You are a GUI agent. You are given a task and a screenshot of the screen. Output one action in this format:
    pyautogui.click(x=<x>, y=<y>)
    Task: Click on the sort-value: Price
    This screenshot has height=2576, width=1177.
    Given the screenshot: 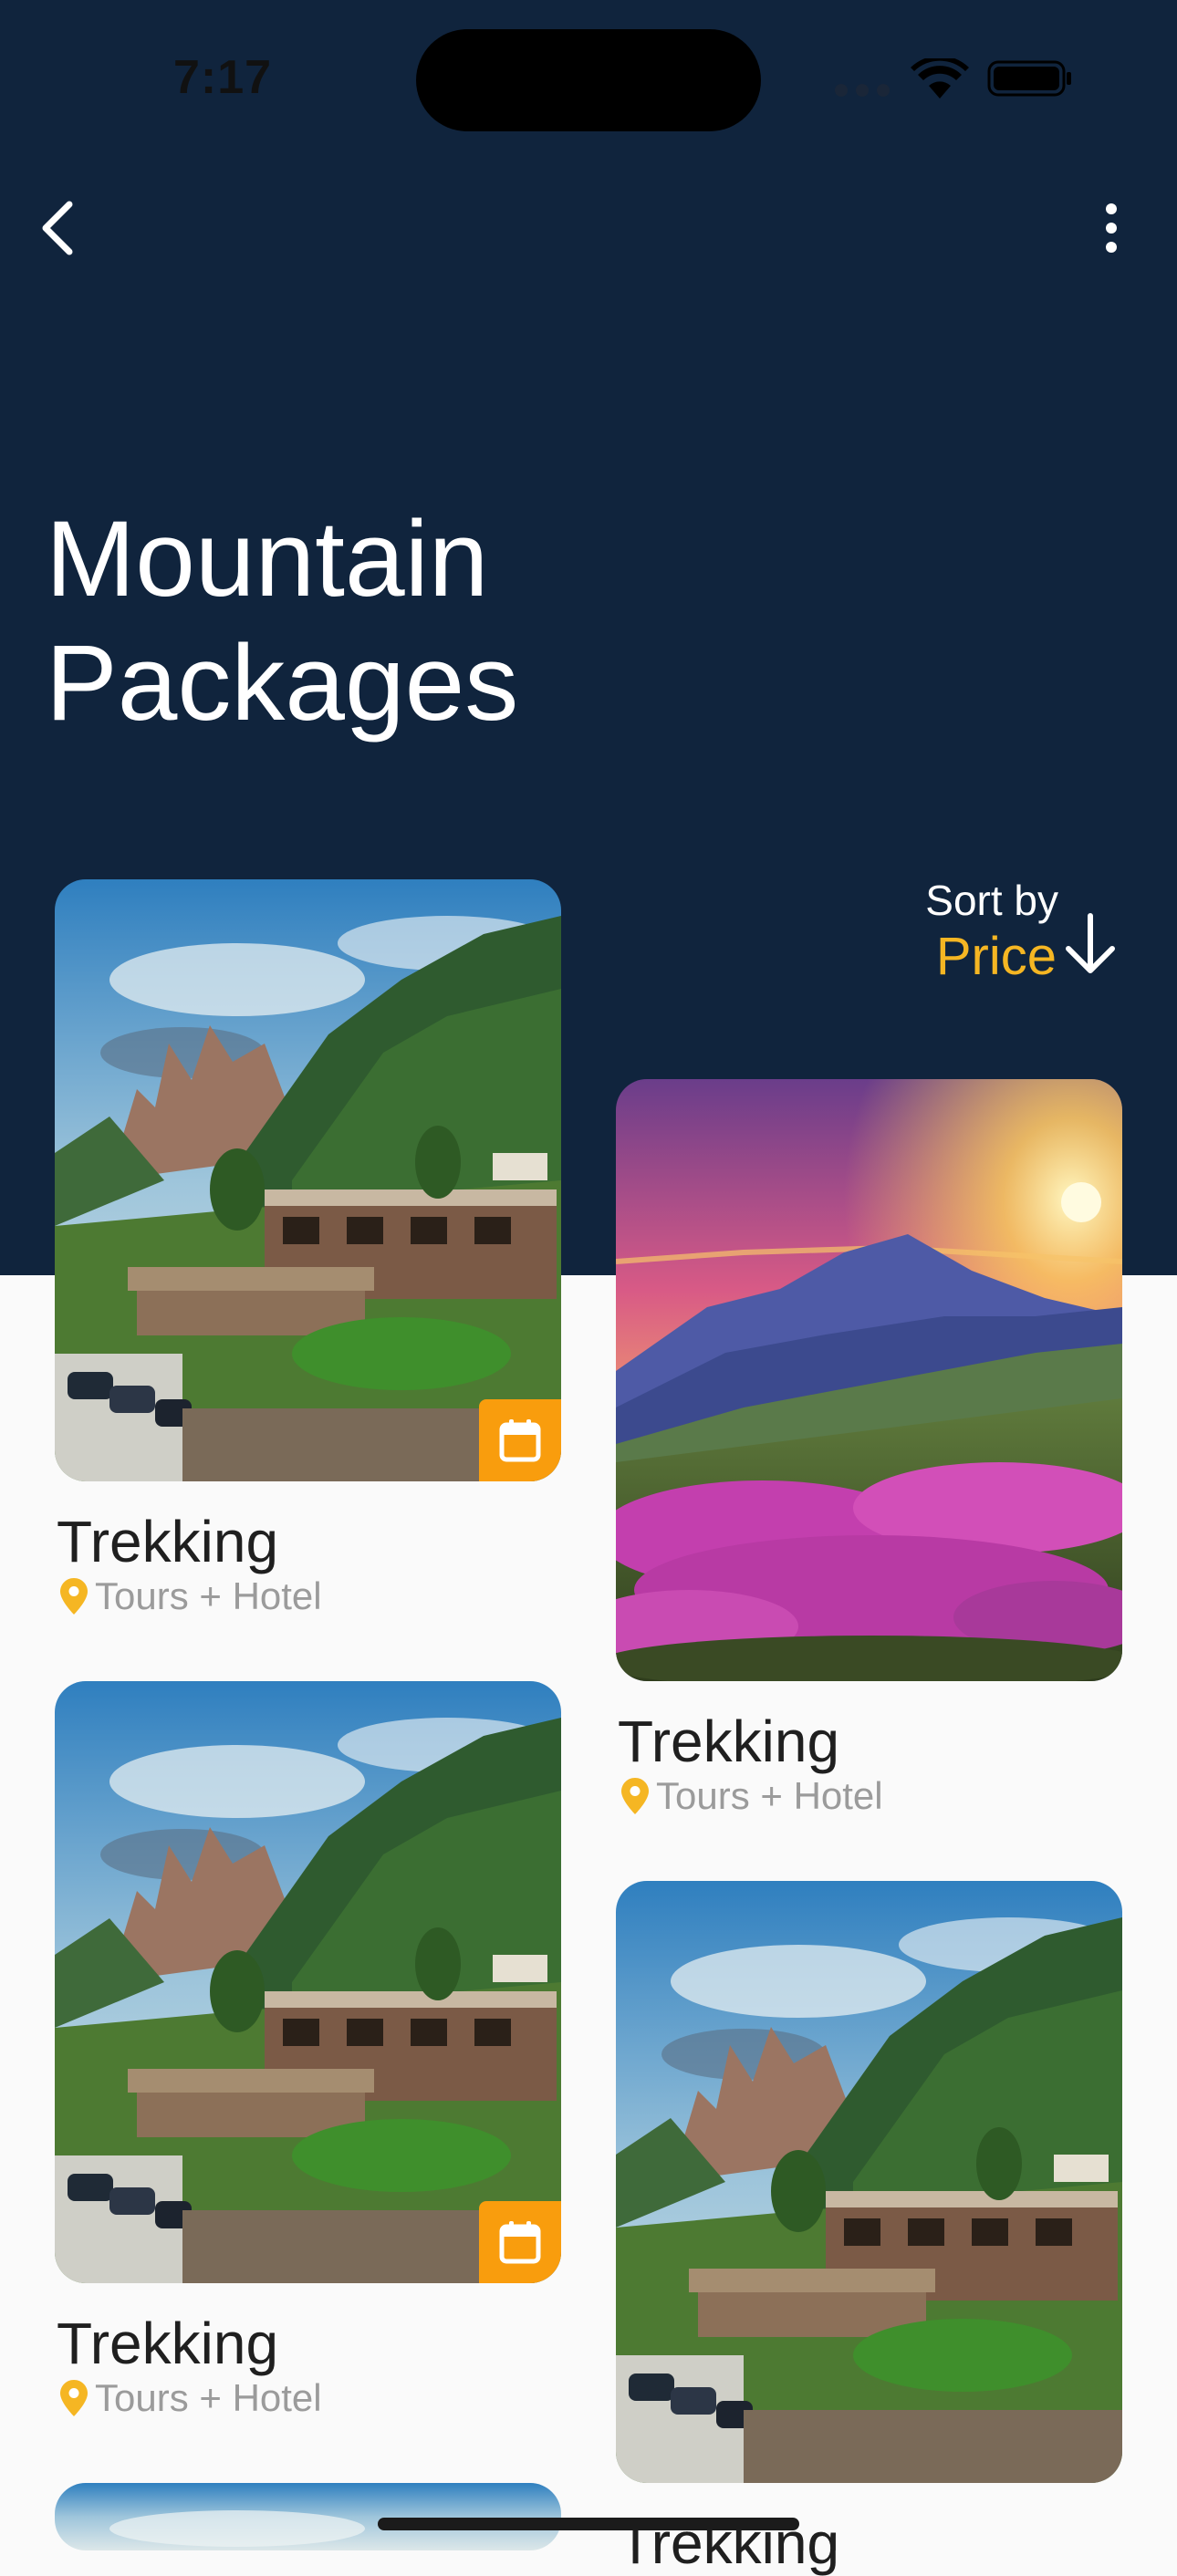 What is the action you would take?
    pyautogui.click(x=996, y=957)
    